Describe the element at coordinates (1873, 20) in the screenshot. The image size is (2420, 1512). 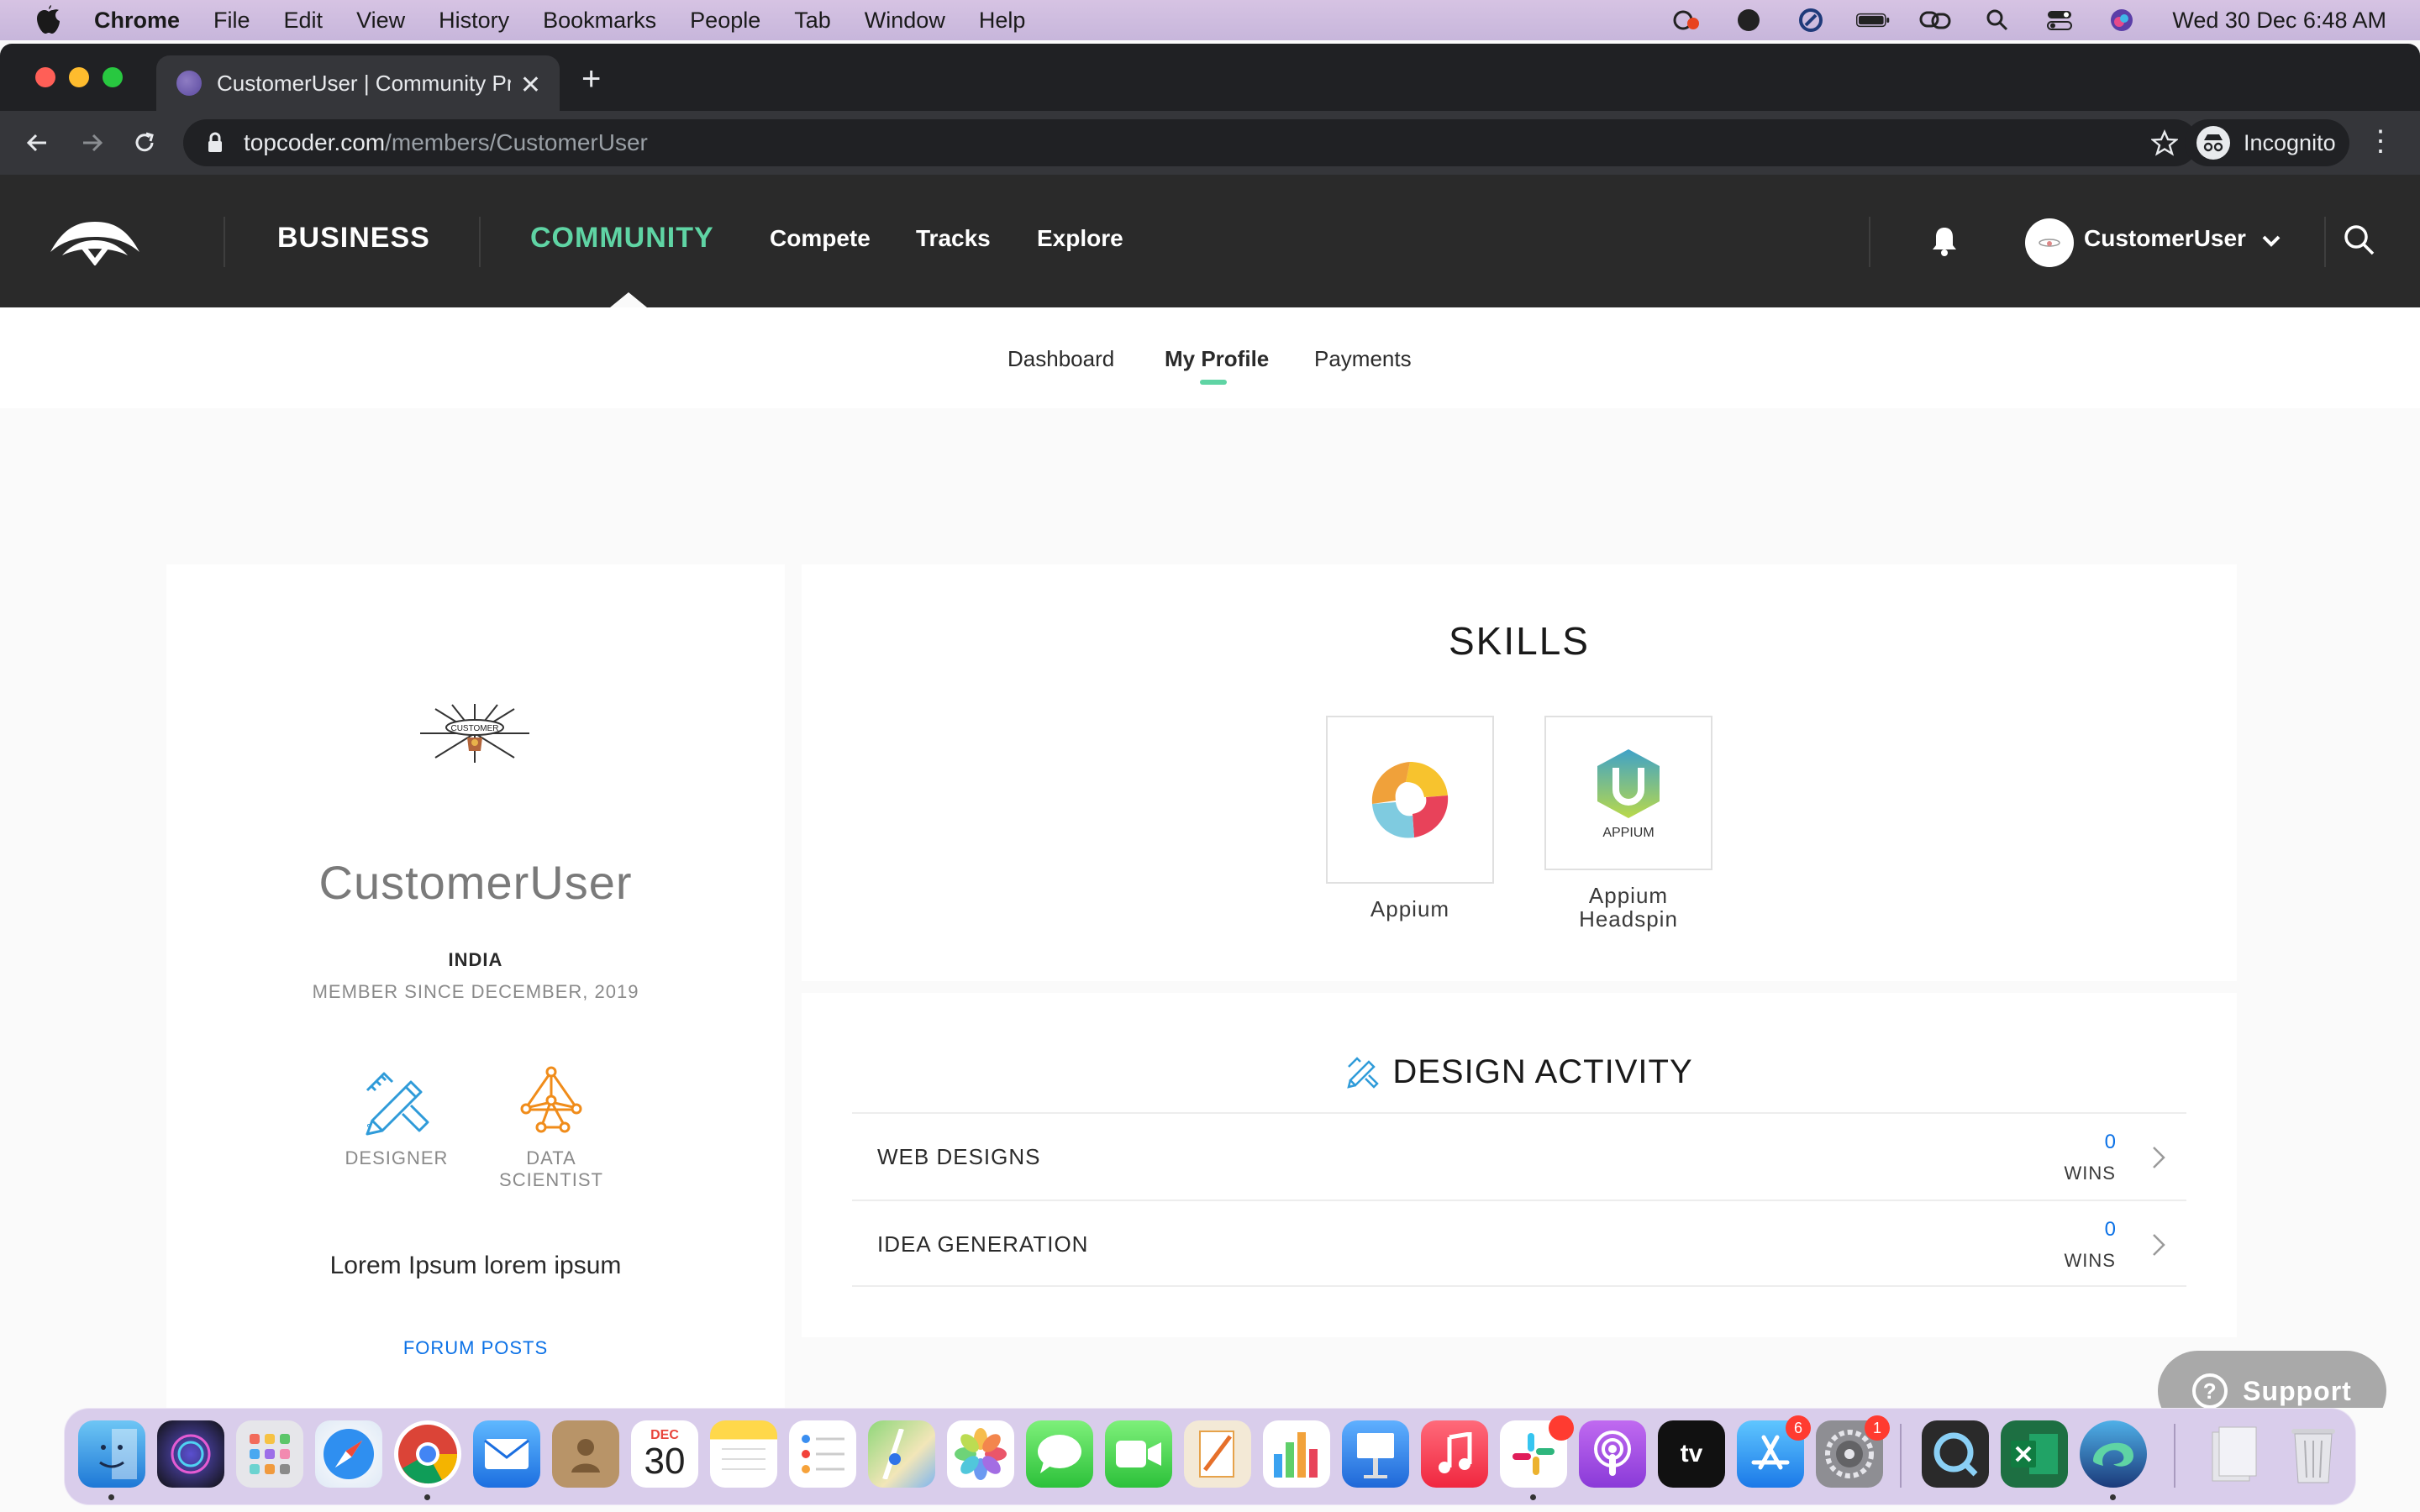
I see `battery-icon` at that location.